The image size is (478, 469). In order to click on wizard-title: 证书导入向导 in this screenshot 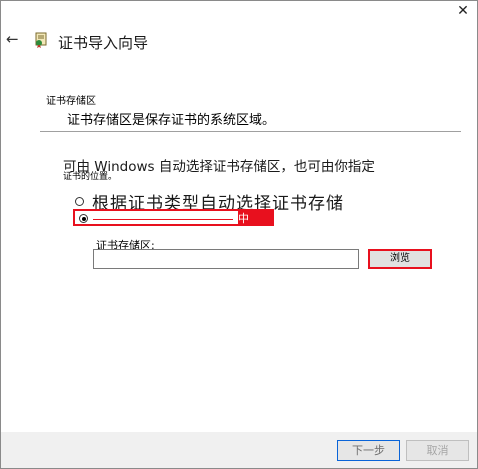, I will do `click(103, 43)`.